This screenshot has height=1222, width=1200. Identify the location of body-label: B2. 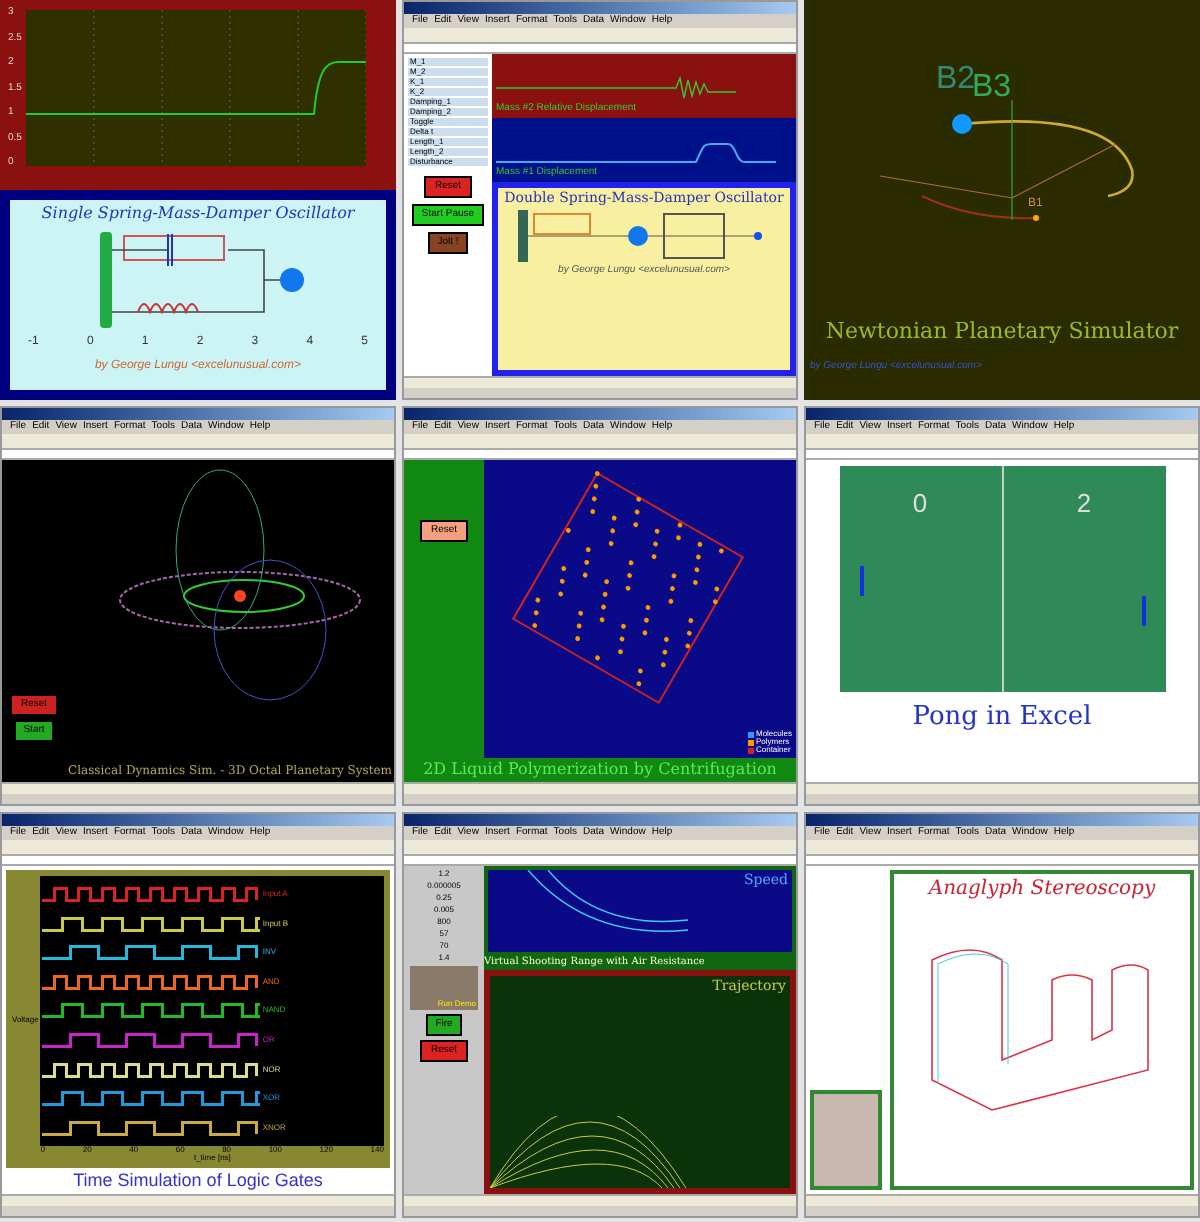
(956, 80).